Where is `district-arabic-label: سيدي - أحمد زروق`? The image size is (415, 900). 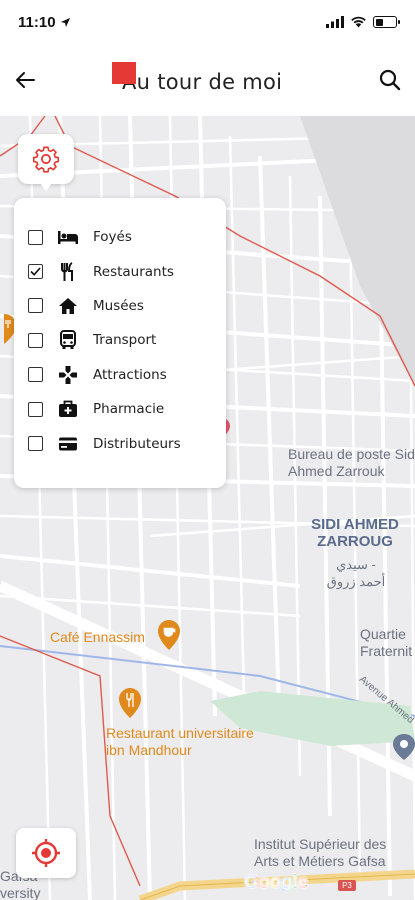 district-arabic-label: سيدي - أحمد زروق is located at coordinates (356, 573).